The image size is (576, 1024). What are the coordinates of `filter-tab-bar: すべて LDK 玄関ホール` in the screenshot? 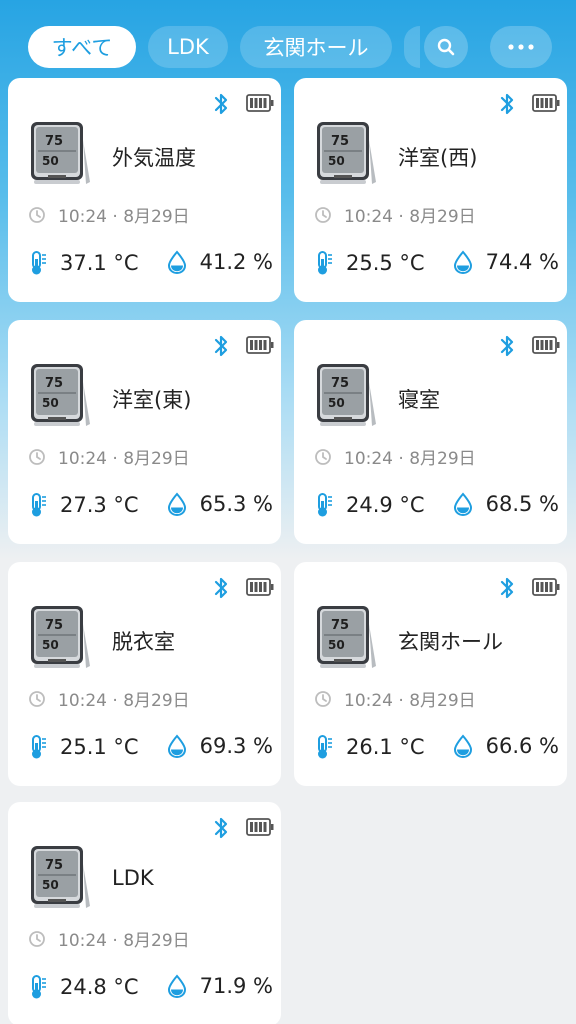 It's located at (288, 39).